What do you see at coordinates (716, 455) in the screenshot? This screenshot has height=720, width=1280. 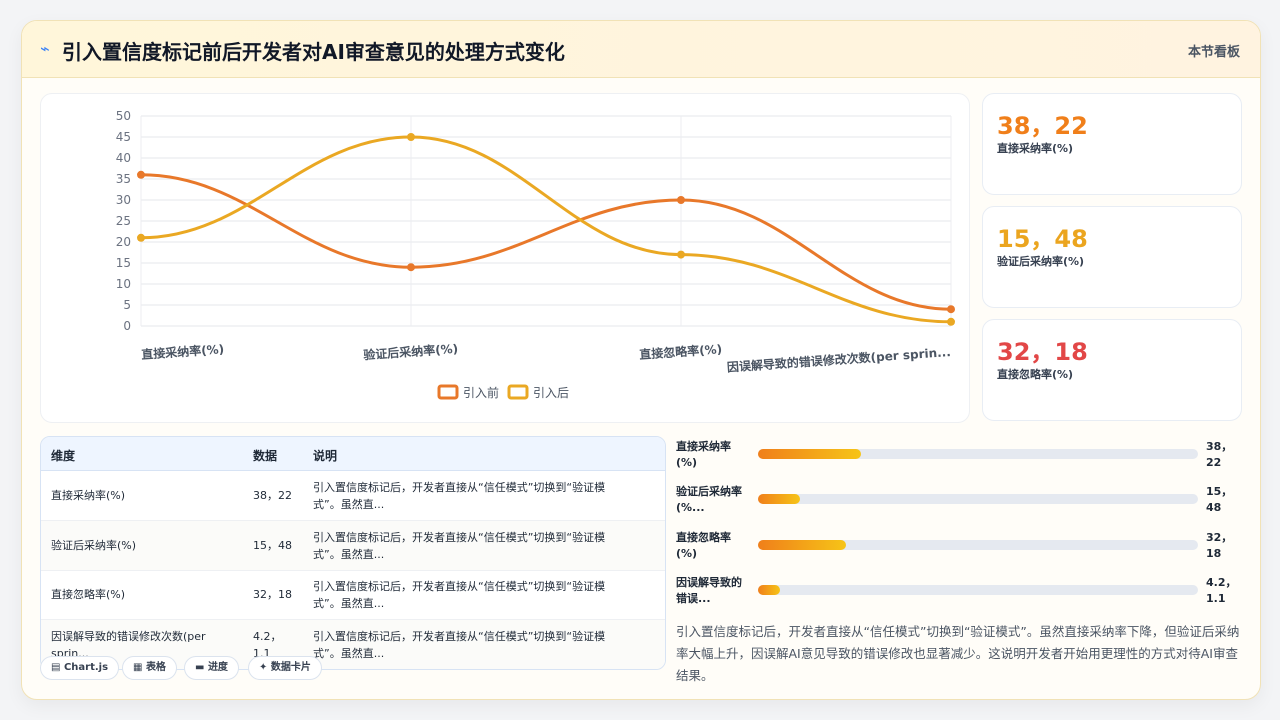 I see `progress-label: 直接采纳率 (%)` at bounding box center [716, 455].